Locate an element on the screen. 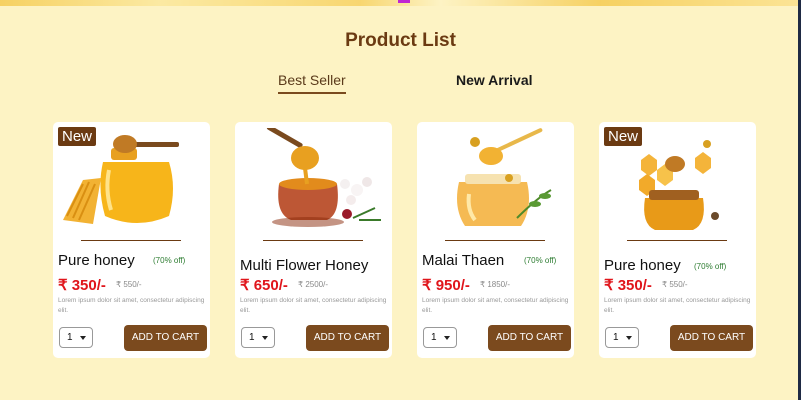  tab-new-arrival: New Arrival is located at coordinates (494, 80).